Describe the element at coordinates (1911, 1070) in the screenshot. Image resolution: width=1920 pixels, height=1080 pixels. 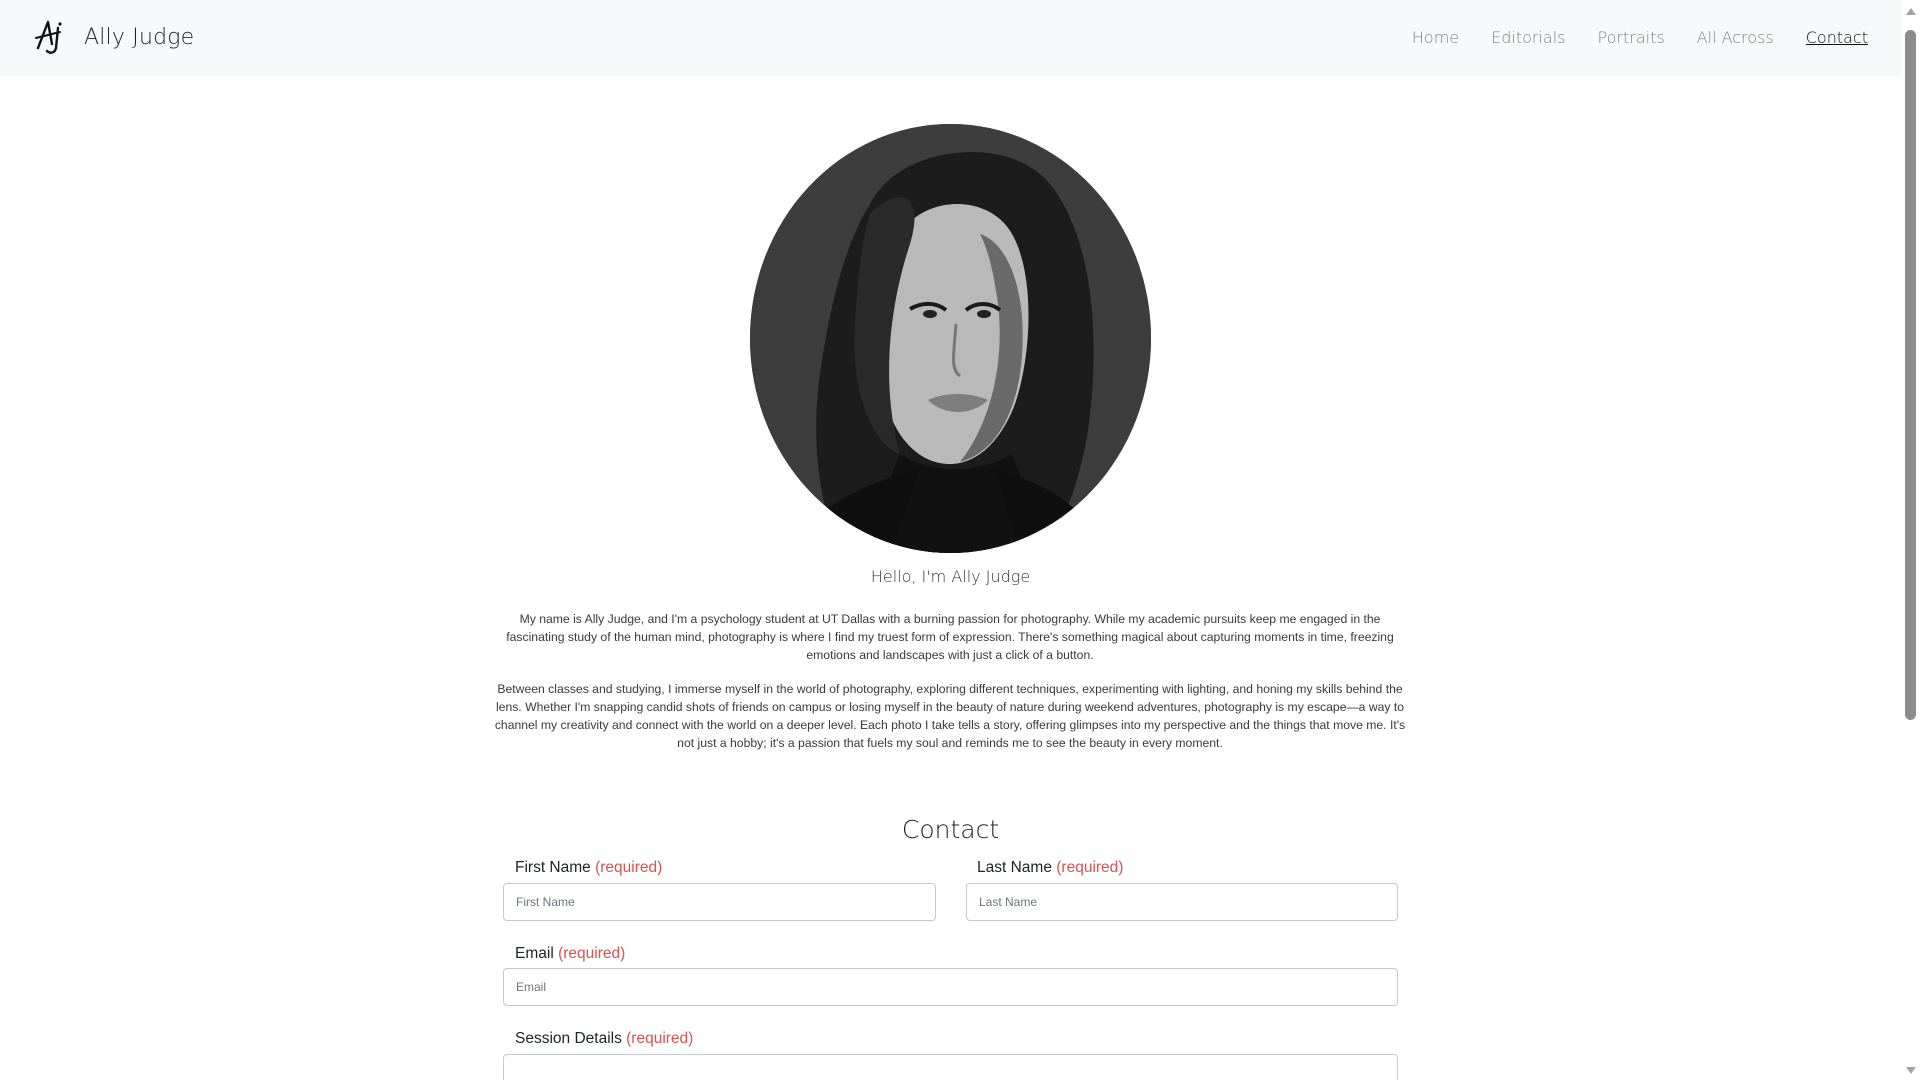
I see `scroll-down-arrow-icon` at that location.